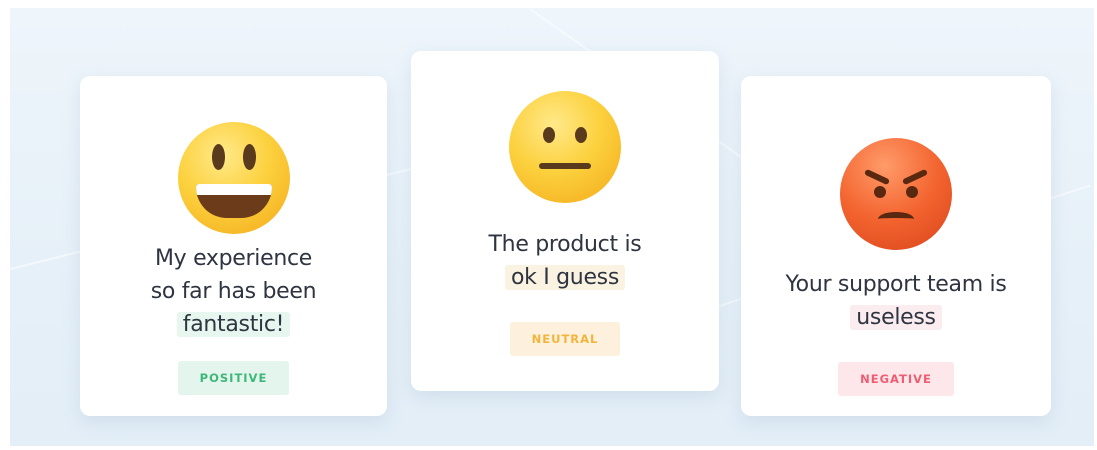 Image resolution: width=1097 pixels, height=450 pixels. Describe the element at coordinates (233, 258) in the screenshot. I see `quote-line: My experience` at that location.